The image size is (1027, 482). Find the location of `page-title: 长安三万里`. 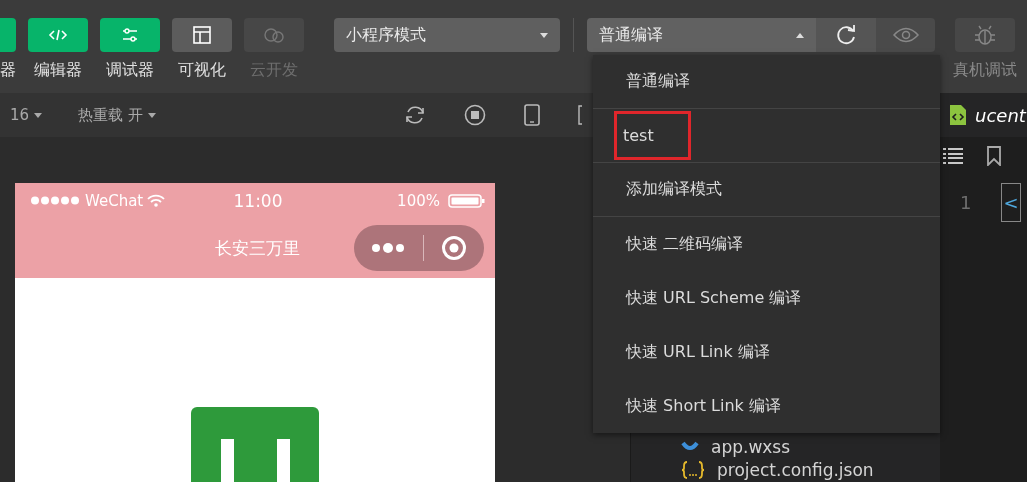

page-title: 长安三万里 is located at coordinates (257, 248).